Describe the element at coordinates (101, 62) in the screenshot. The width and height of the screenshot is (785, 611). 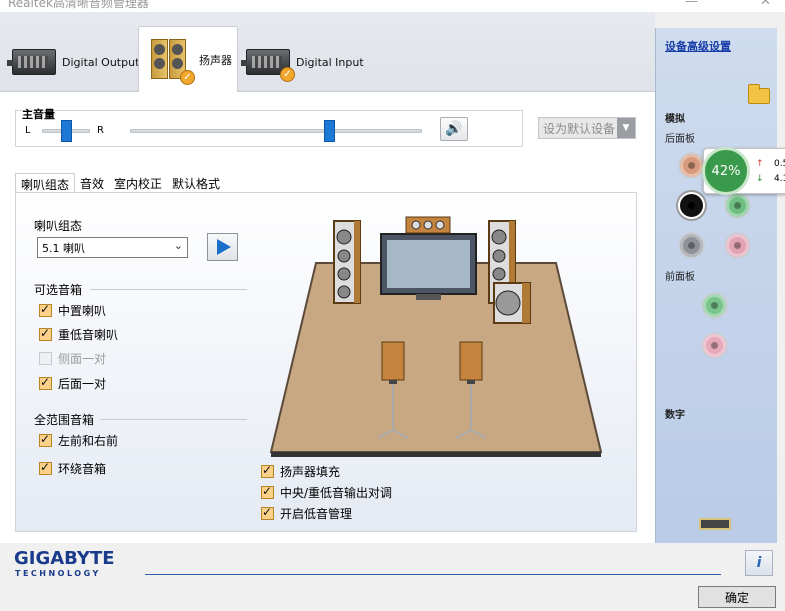
I see `tab-digital-output-label: Digital Output` at that location.